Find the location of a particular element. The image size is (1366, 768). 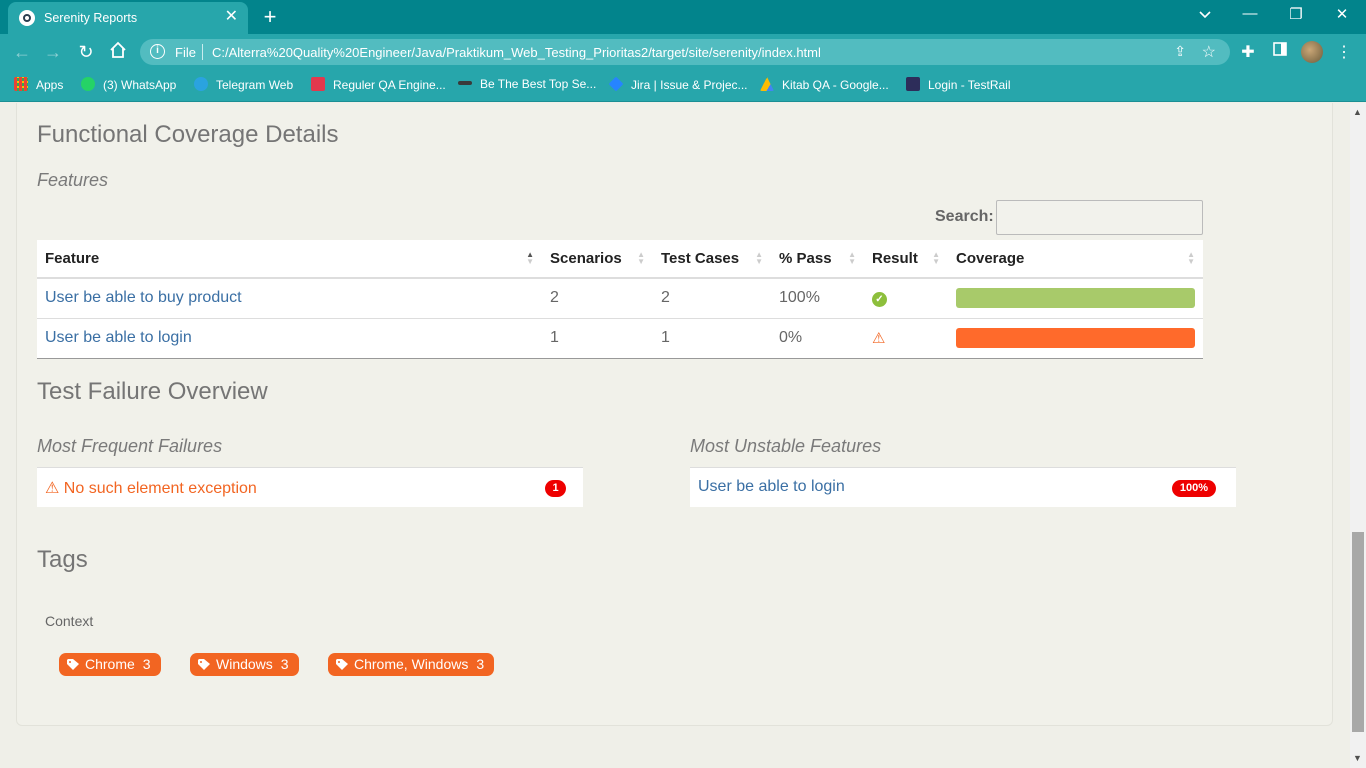

close-window-button: ✕ is located at coordinates (1342, 14).